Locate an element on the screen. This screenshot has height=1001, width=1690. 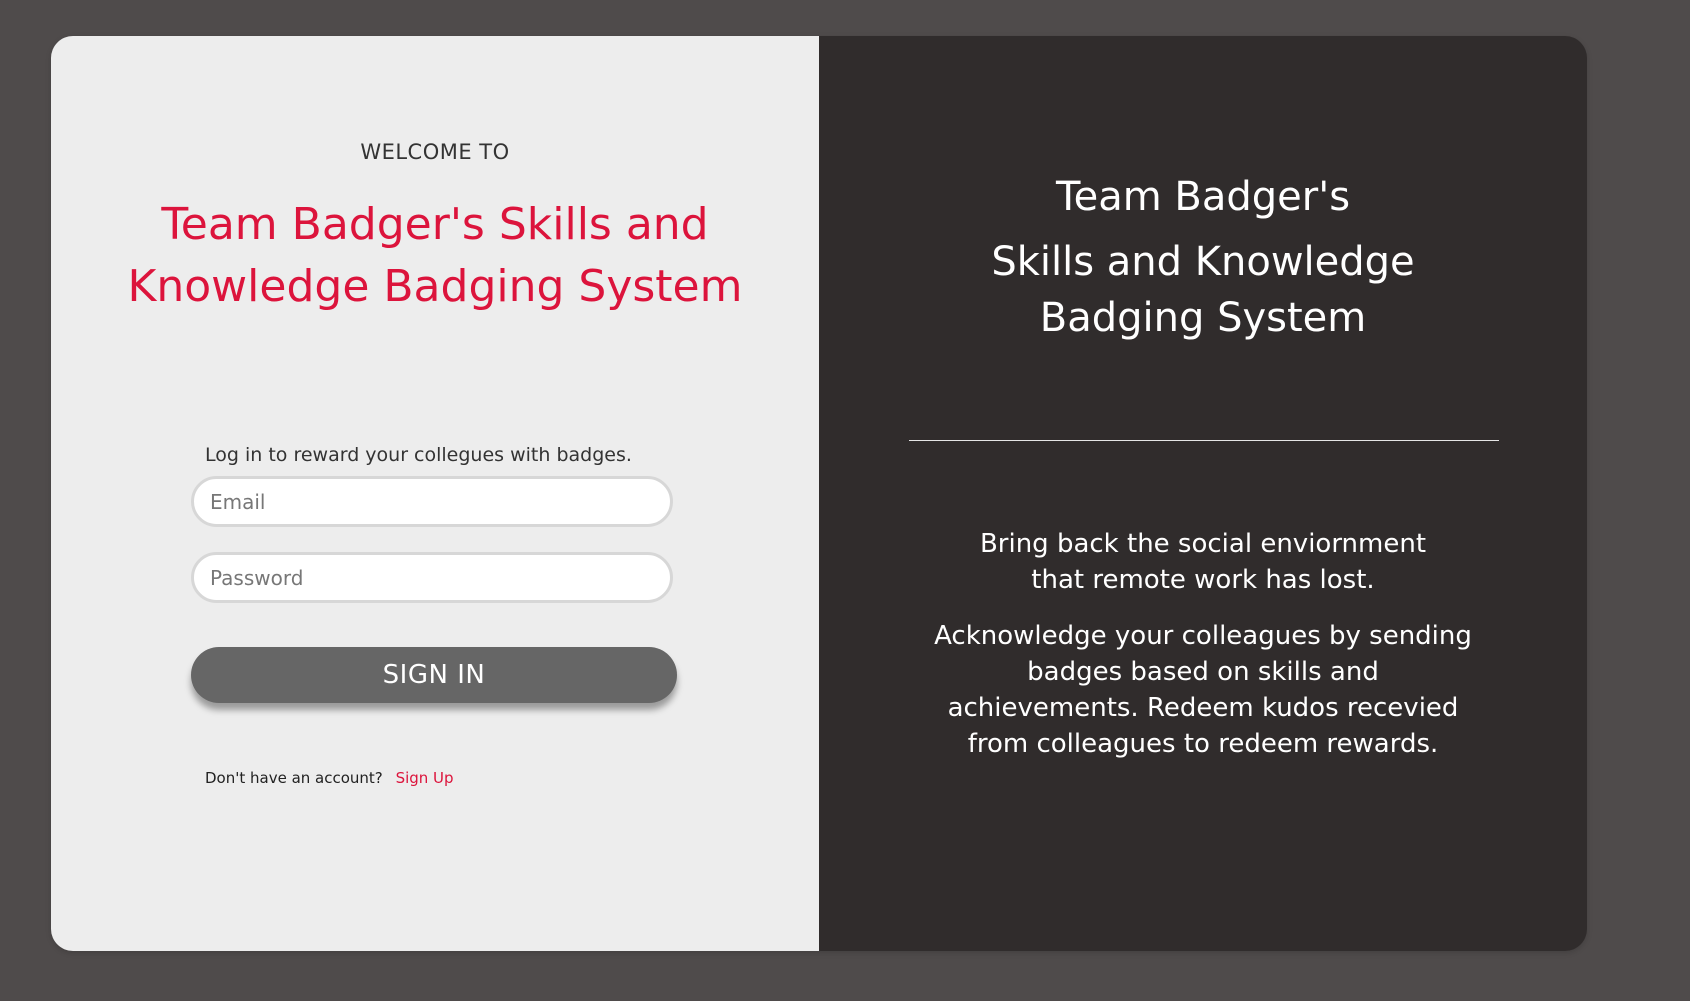
sign-in-button: SIGN IN is located at coordinates (434, 675).